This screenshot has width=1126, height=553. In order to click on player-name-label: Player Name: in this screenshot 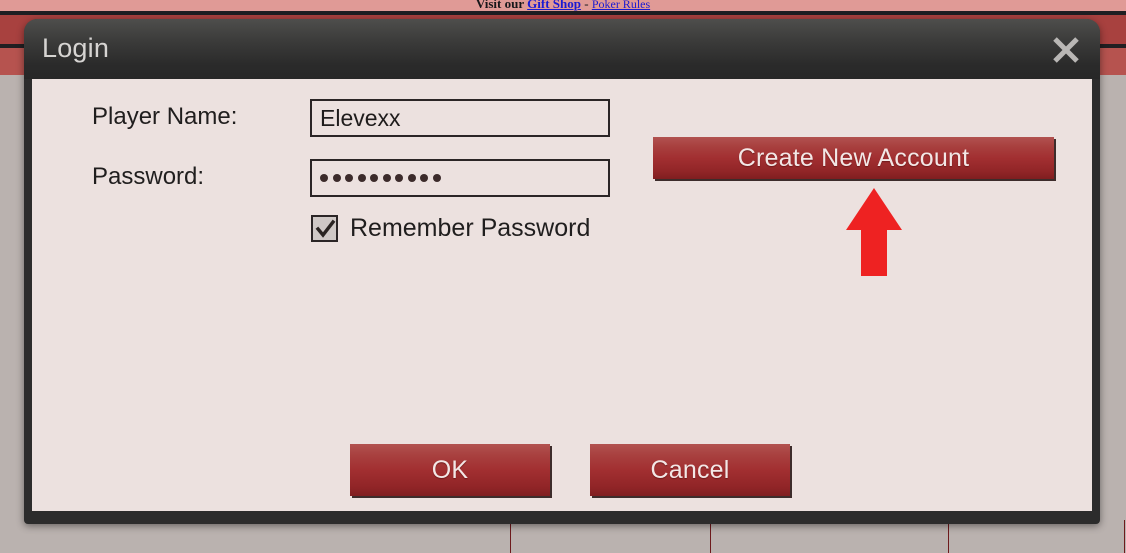, I will do `click(165, 116)`.